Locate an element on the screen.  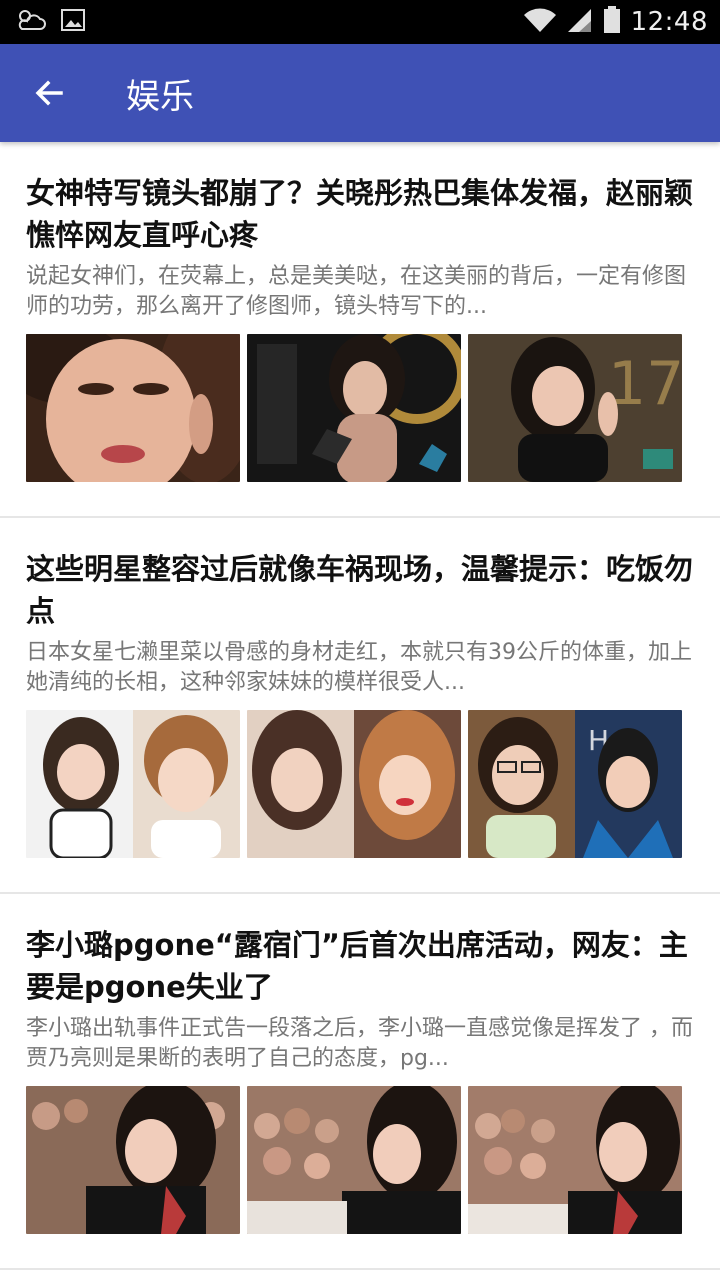
status-time: 12:48 is located at coordinates (669, 22).